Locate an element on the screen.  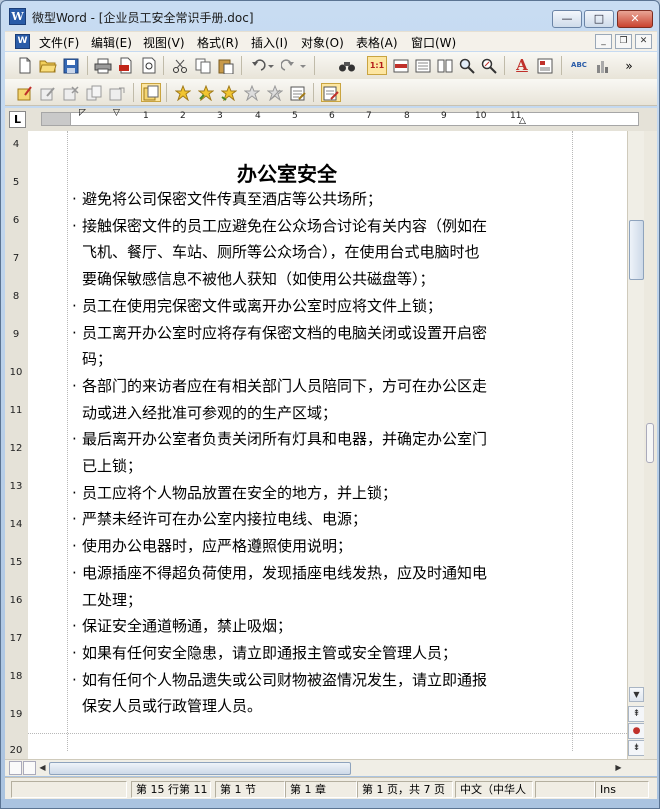
horizontal-scrollbar: ◀ ▶ is located at coordinates (331, 767).